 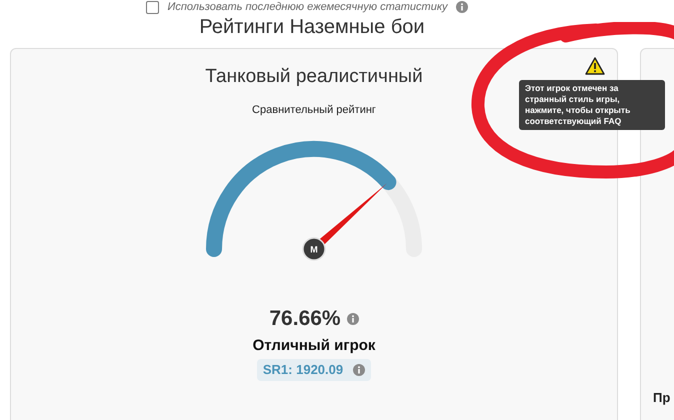 What do you see at coordinates (153, 7) in the screenshot?
I see `stats-checkbox` at bounding box center [153, 7].